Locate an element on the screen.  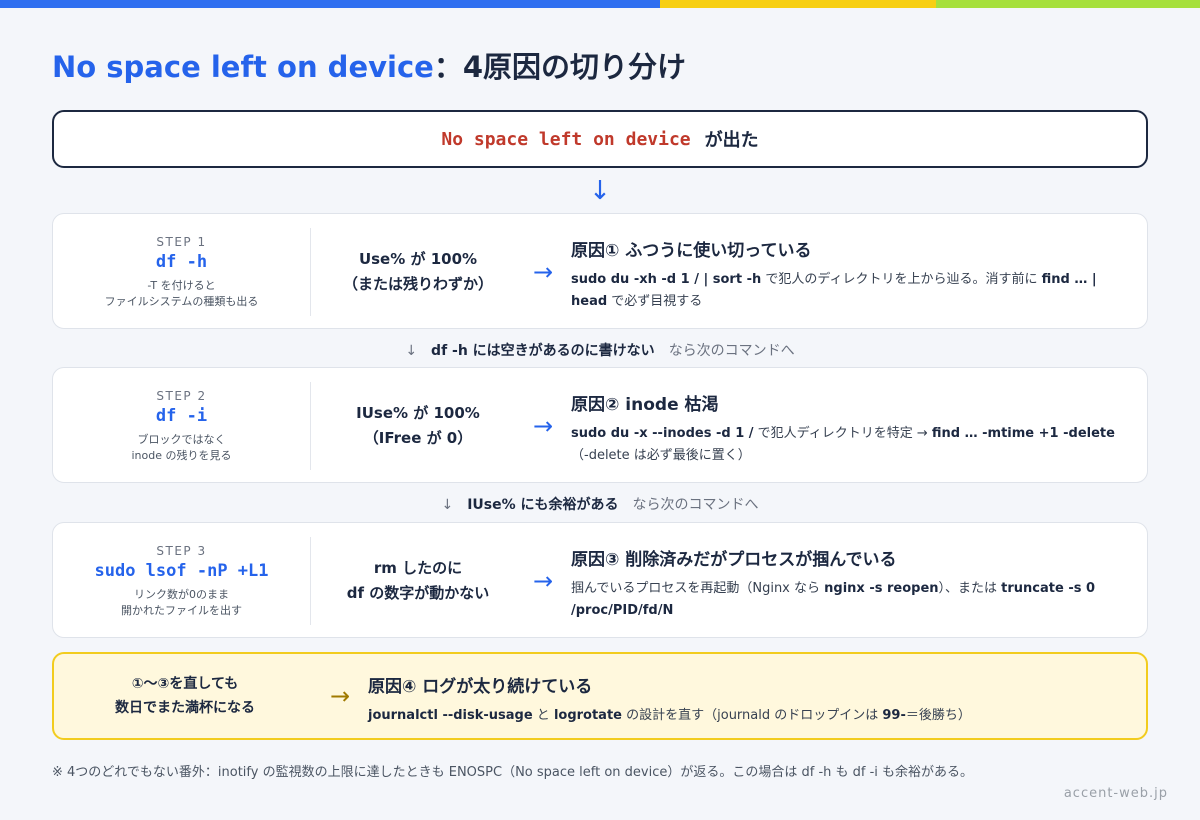
step-2-label: STEP 2 is located at coordinates (181, 395).